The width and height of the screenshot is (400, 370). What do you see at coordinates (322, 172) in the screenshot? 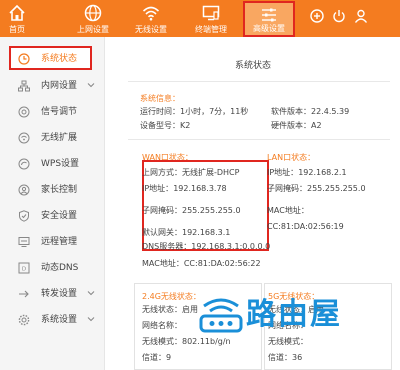
I see `lan-ip-value: 192.168.2.1` at bounding box center [322, 172].